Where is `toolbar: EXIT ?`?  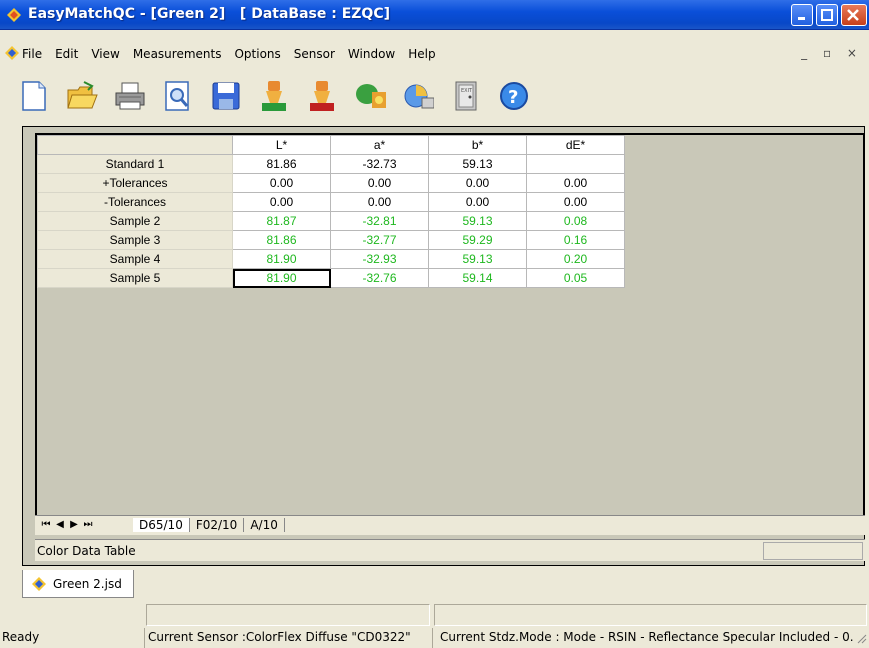
toolbar: EXIT ? is located at coordinates (282, 96).